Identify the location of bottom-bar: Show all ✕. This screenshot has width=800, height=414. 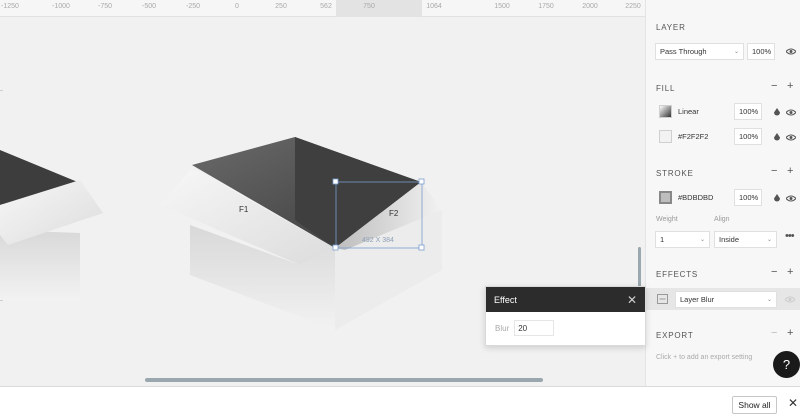
(400, 400).